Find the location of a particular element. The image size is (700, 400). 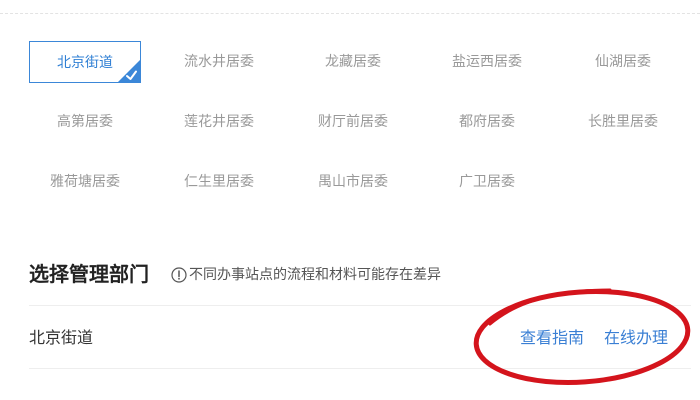

community-option: 广卫居委 is located at coordinates (487, 182).